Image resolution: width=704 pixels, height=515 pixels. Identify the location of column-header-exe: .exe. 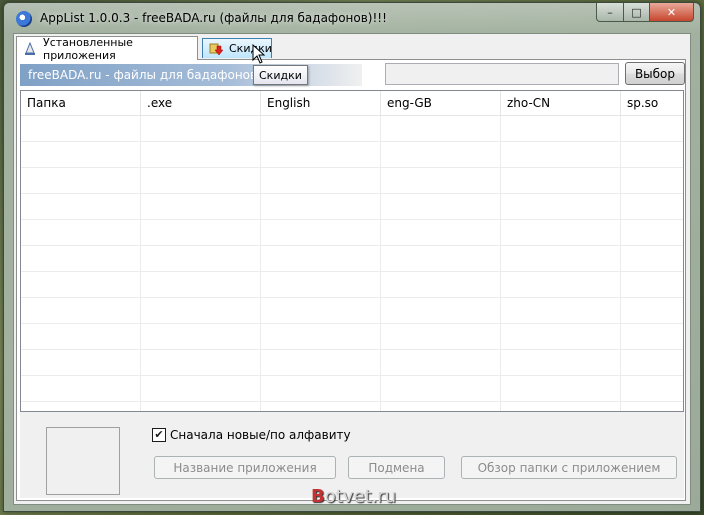
(201, 103).